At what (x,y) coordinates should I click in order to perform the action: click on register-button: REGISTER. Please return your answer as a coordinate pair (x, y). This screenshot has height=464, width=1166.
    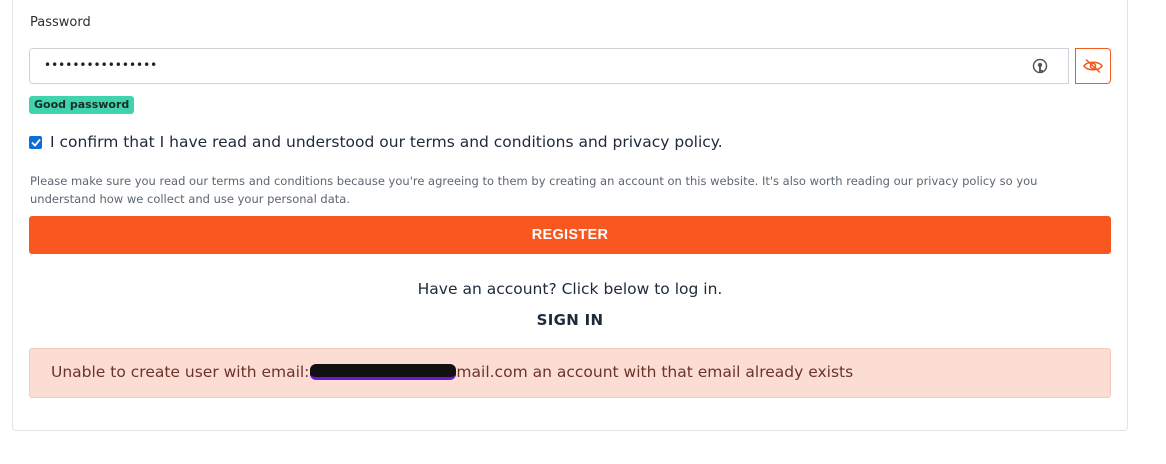
    Looking at the image, I should click on (570, 235).